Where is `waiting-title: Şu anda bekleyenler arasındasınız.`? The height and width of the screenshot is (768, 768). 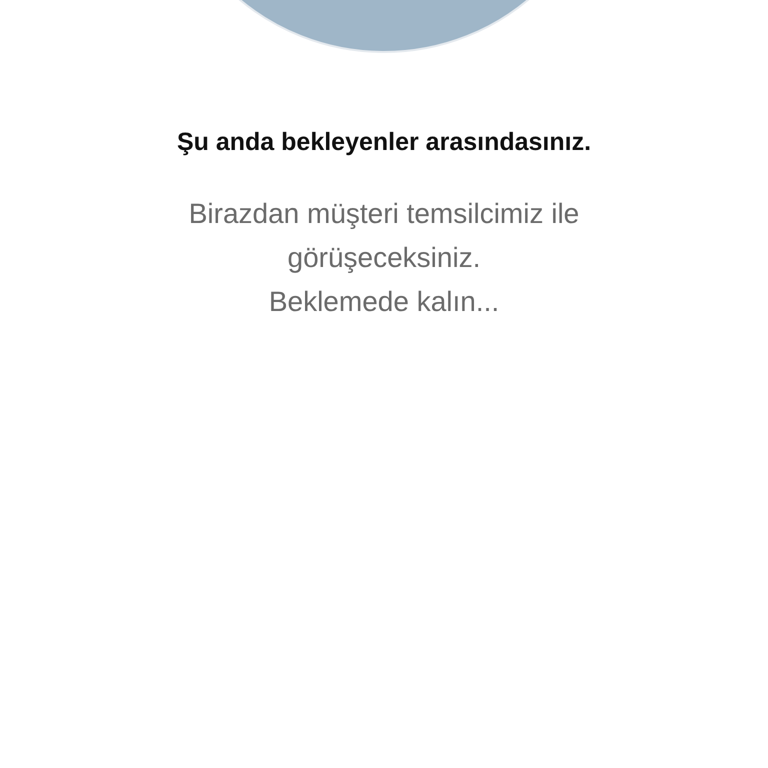
waiting-title: Şu anda bekleyenler arasındasınız. is located at coordinates (384, 142).